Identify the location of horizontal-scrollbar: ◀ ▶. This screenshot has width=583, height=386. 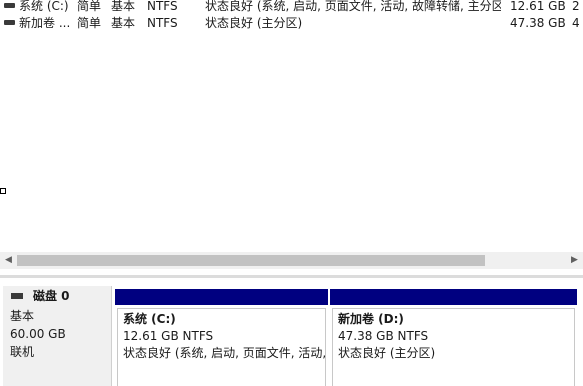
(291, 260).